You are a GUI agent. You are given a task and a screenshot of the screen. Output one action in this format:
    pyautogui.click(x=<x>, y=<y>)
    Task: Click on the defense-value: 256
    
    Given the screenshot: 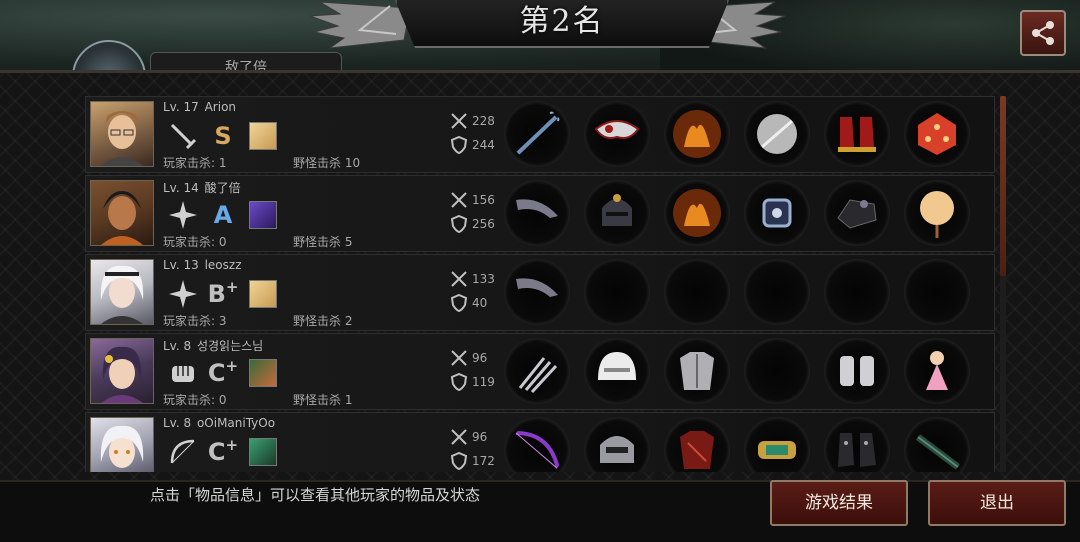 What is the action you would take?
    pyautogui.click(x=483, y=224)
    